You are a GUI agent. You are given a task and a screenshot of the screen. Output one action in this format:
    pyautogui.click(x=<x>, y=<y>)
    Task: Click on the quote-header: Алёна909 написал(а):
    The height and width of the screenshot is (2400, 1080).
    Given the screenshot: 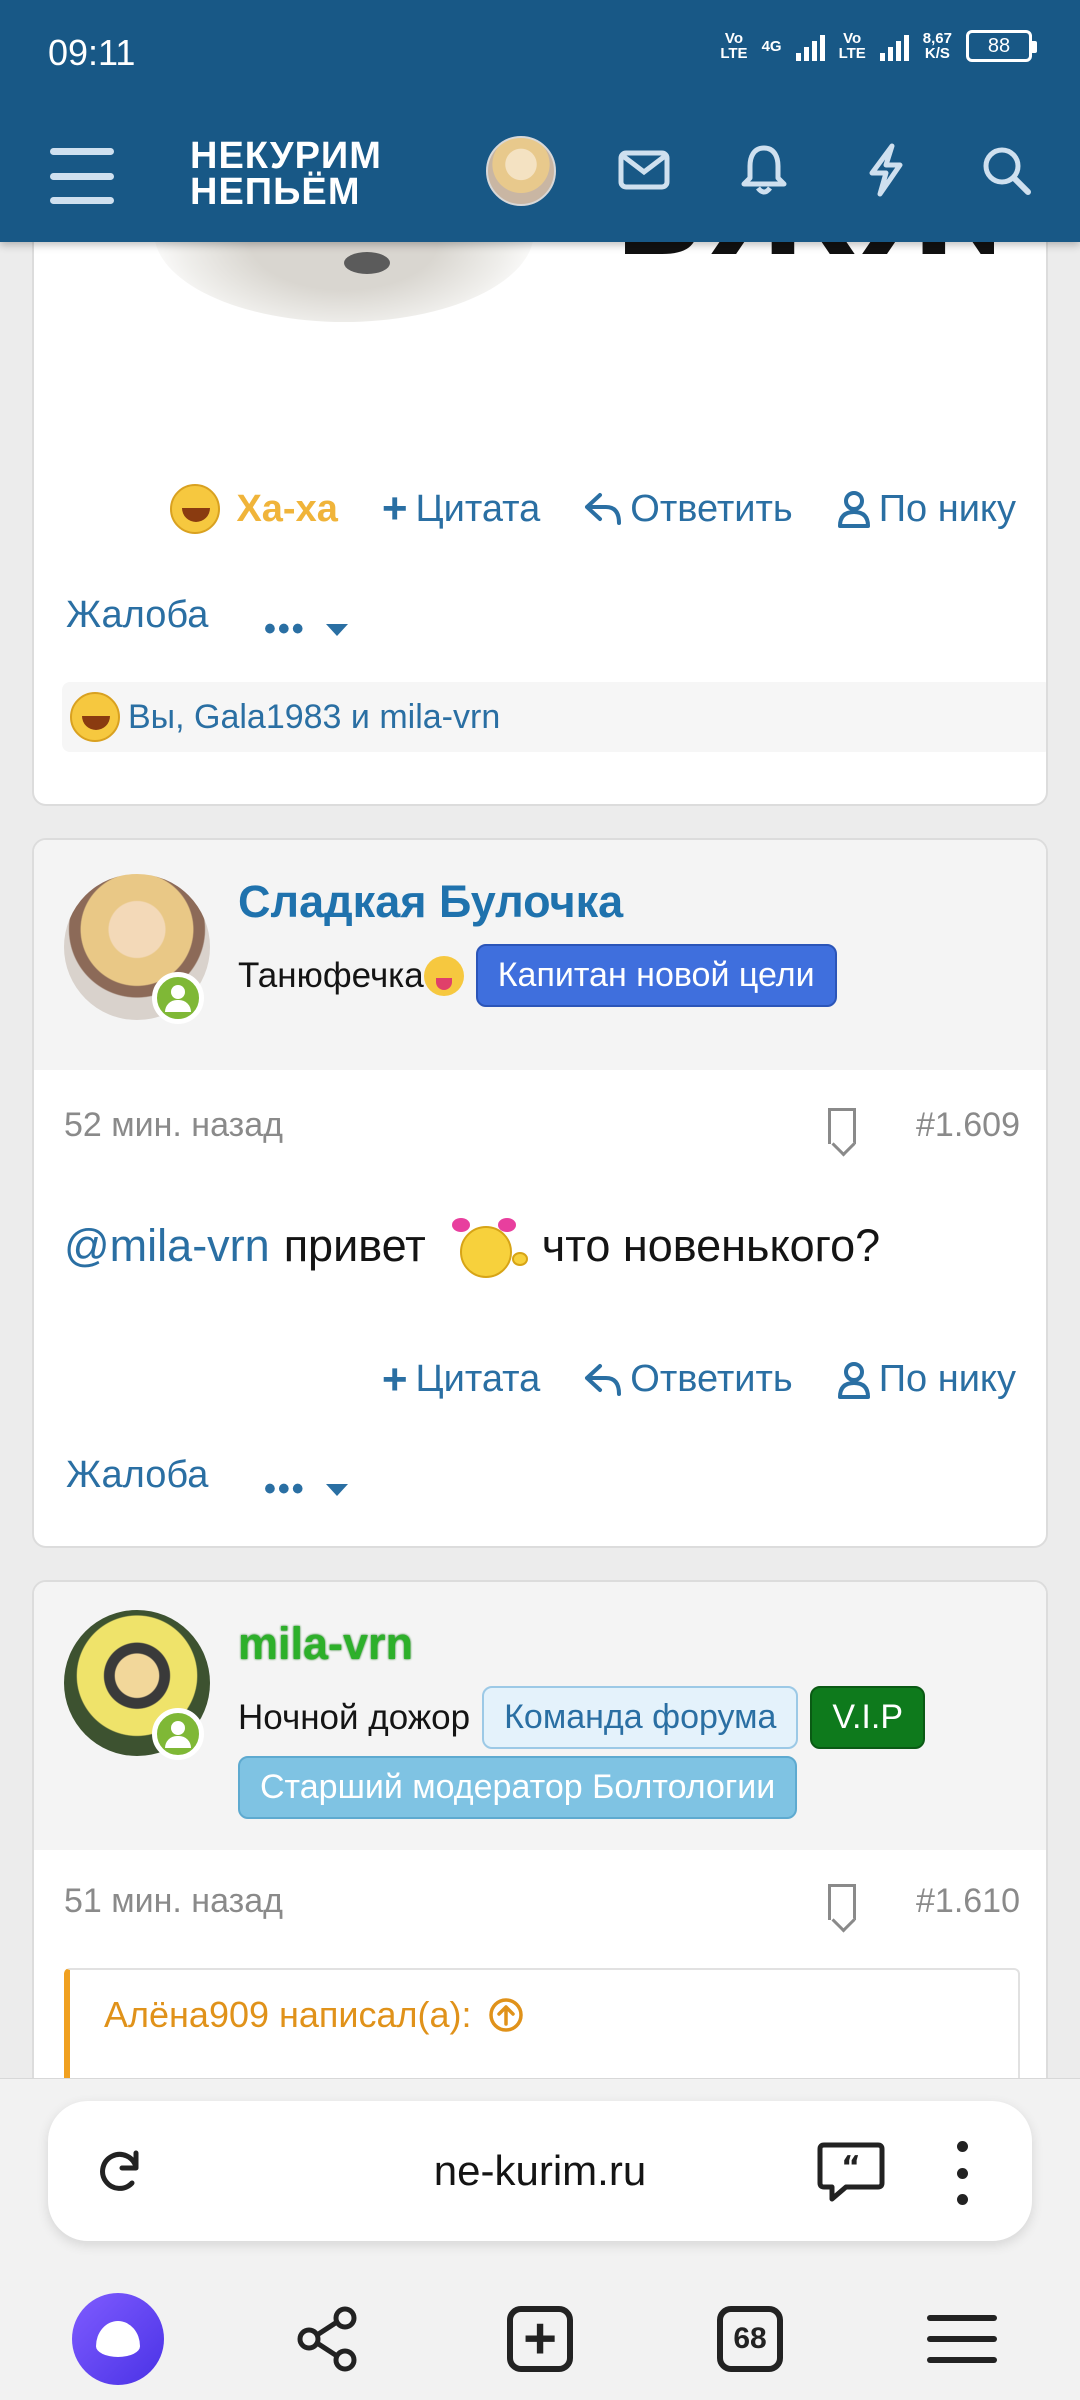 What is the action you would take?
    pyautogui.click(x=314, y=2015)
    